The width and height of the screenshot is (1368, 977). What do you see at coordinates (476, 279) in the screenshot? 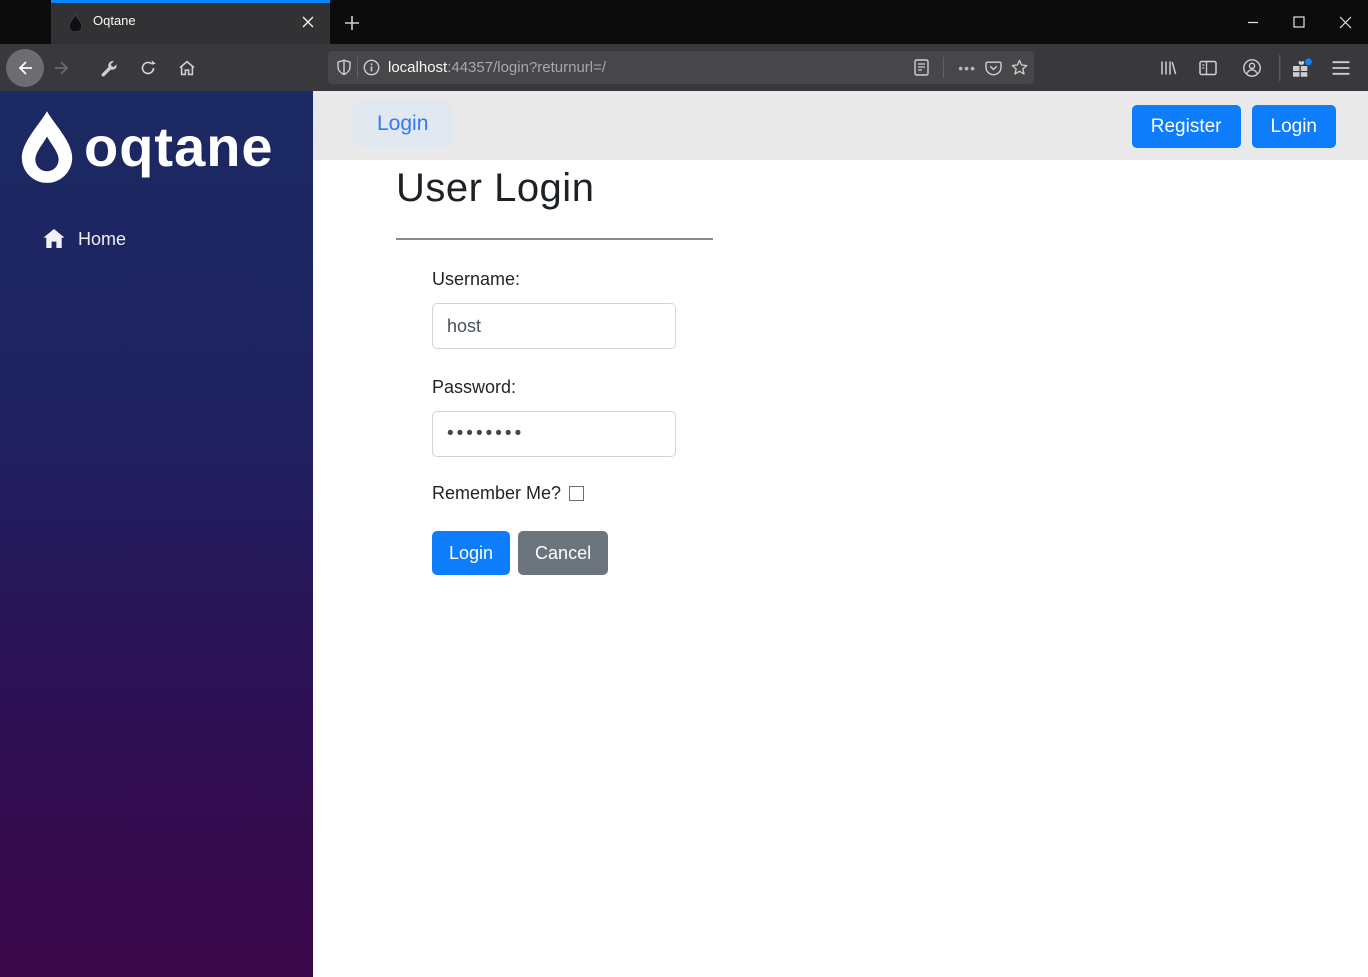
I see `username-label: Username:` at bounding box center [476, 279].